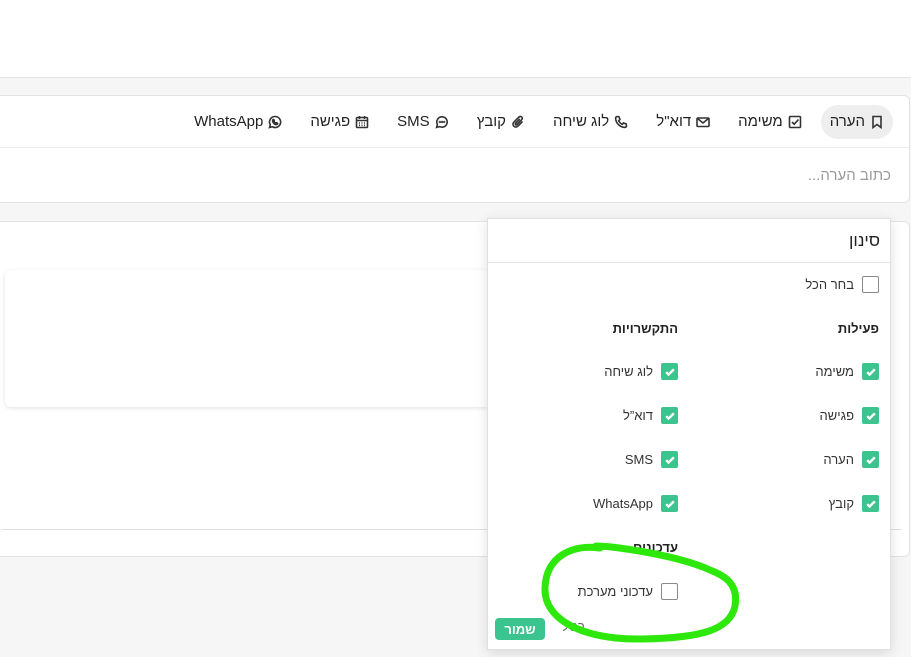 Image resolution: width=911 pixels, height=657 pixels. I want to click on tab-whatsapp: WhatsApp, so click(238, 122).